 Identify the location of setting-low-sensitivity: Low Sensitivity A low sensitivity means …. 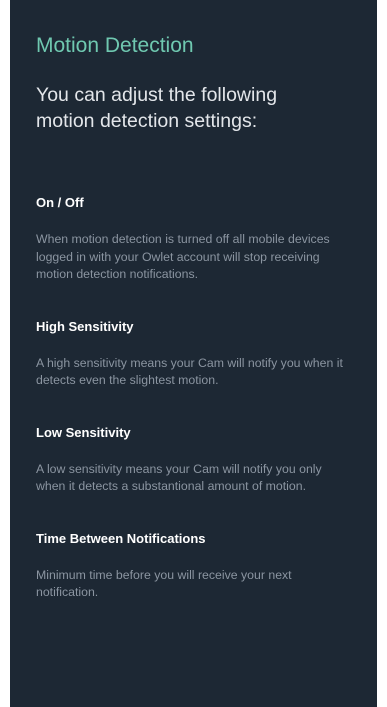
(193, 460).